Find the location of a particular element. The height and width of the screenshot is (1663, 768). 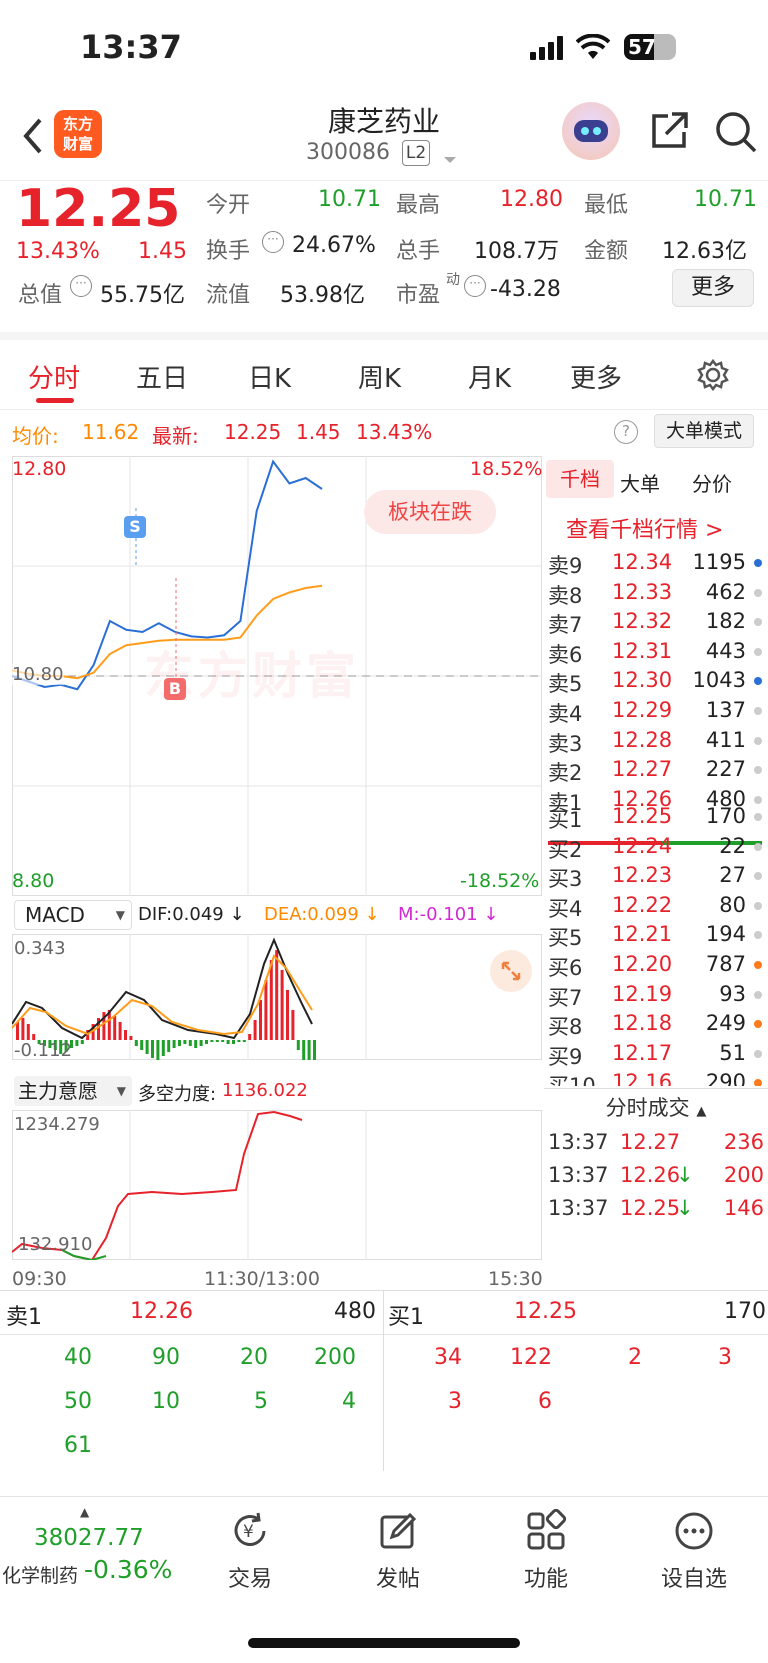

change-amount: 1.45 is located at coordinates (162, 251).